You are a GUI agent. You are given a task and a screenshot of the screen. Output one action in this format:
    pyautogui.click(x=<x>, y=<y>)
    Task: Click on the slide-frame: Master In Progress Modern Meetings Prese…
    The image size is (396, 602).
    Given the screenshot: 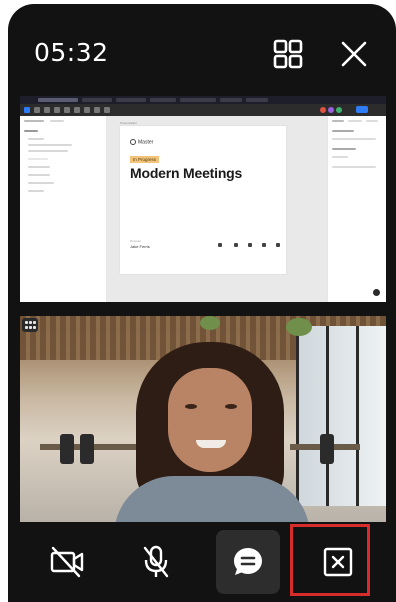 What is the action you would take?
    pyautogui.click(x=203, y=200)
    